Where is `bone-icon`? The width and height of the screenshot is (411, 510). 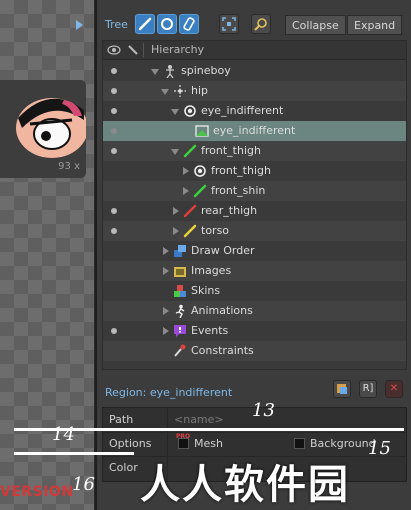
bone-icon is located at coordinates (180, 91).